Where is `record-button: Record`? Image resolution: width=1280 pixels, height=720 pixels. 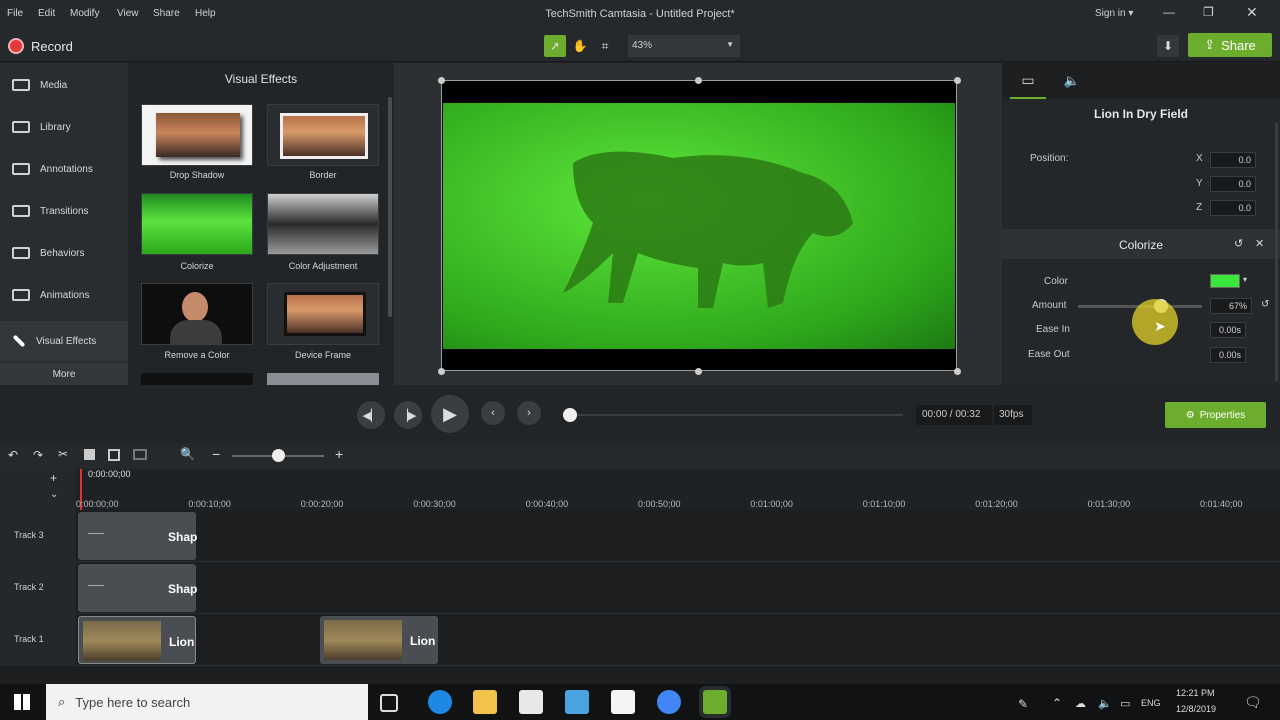 record-button: Record is located at coordinates (40, 46).